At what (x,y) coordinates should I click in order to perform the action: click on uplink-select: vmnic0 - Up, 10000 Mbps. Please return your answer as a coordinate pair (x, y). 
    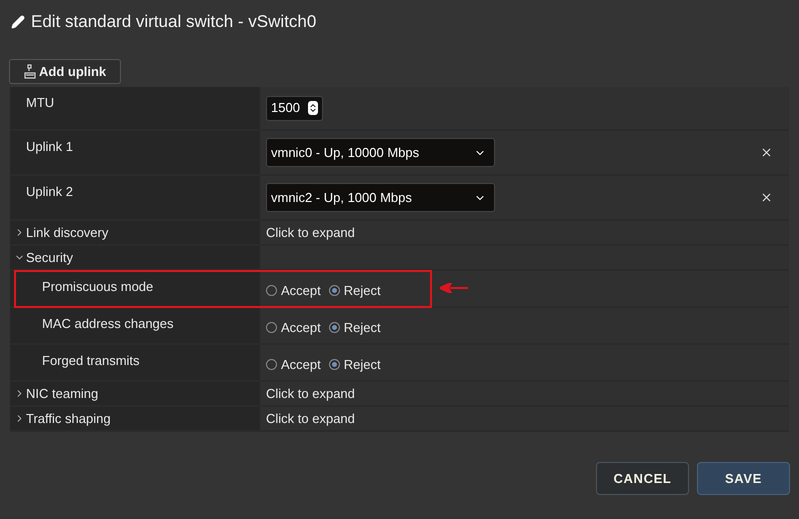
    Looking at the image, I should click on (380, 152).